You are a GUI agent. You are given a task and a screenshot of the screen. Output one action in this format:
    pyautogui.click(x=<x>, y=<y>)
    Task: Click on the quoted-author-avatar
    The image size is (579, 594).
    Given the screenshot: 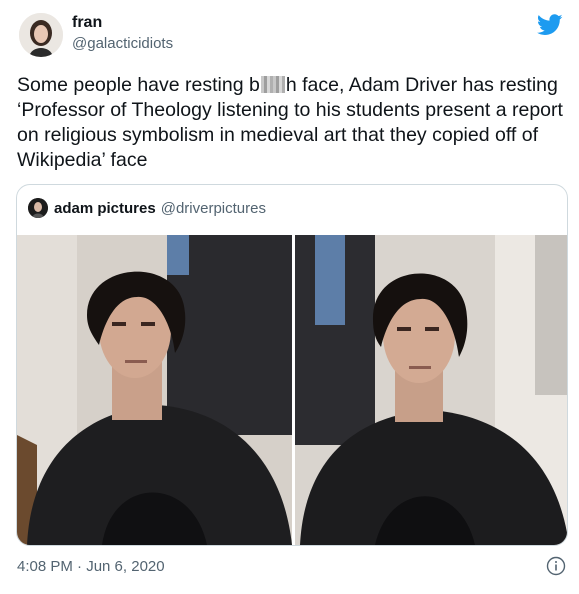 What is the action you would take?
    pyautogui.click(x=38, y=208)
    